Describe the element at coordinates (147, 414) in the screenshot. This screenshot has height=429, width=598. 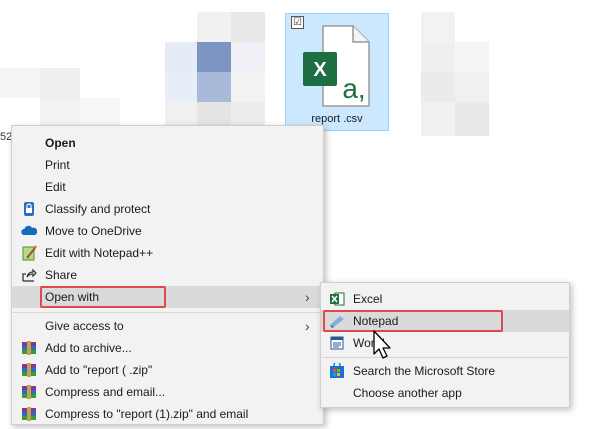
I see `menu-item-label: Compress to "report (1).zip" and email` at that location.